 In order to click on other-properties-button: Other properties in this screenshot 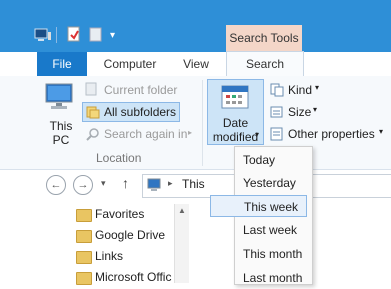, I will do `click(331, 134)`.